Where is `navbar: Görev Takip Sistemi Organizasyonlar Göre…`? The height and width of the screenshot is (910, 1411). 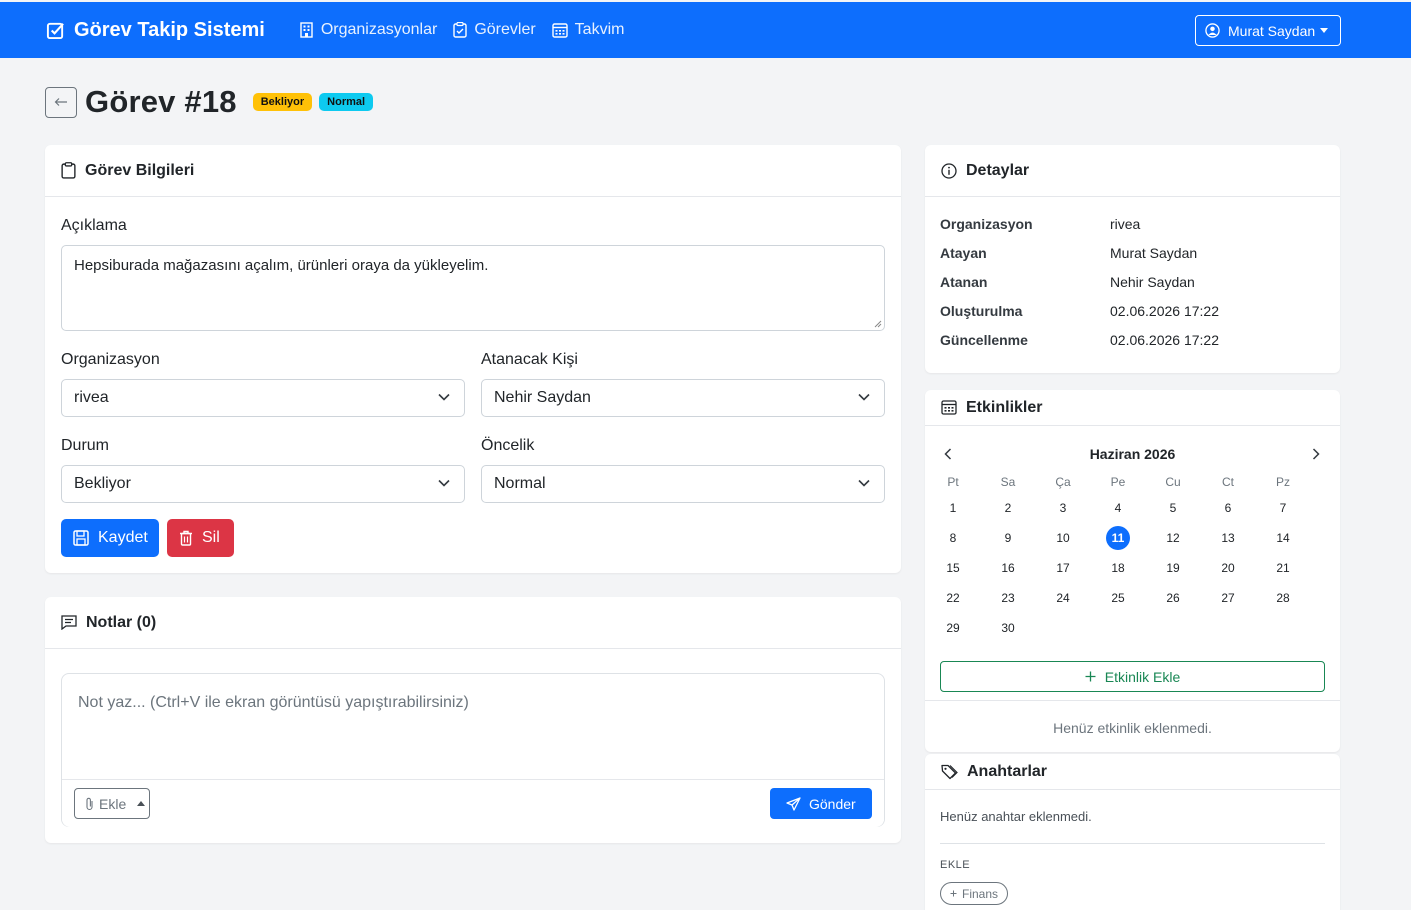 navbar: Görev Takip Sistemi Organizasyonlar Göre… is located at coordinates (705, 30).